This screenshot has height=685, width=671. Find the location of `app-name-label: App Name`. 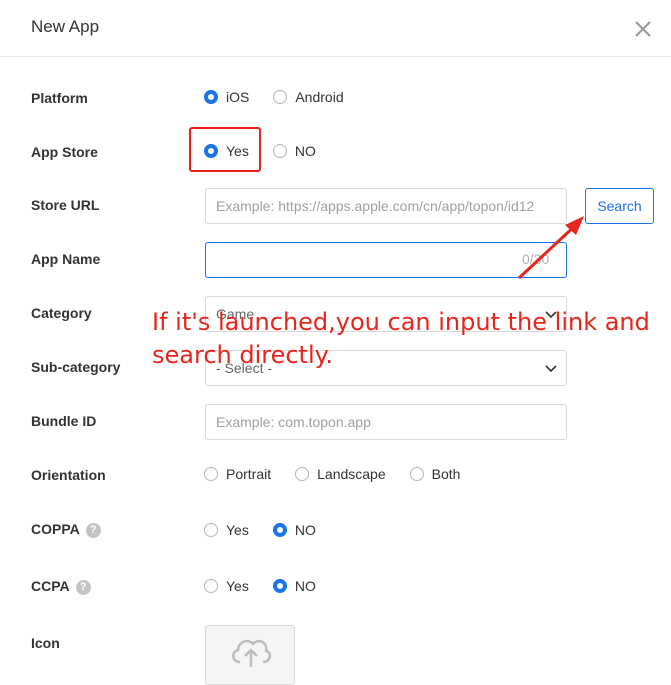

app-name-label: App Name is located at coordinates (66, 259).